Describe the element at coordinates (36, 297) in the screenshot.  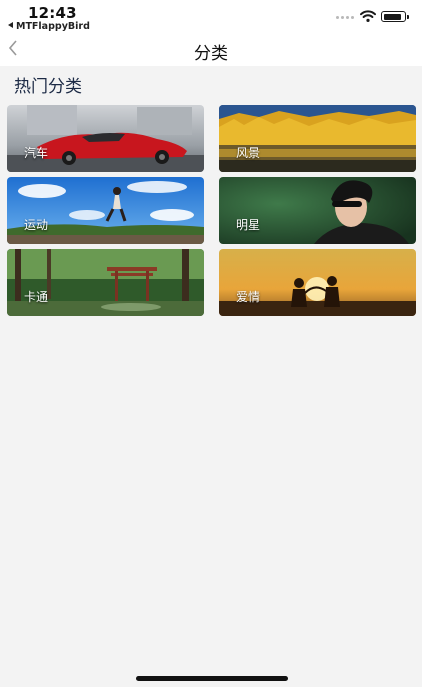
I see `category-label: 卡通` at that location.